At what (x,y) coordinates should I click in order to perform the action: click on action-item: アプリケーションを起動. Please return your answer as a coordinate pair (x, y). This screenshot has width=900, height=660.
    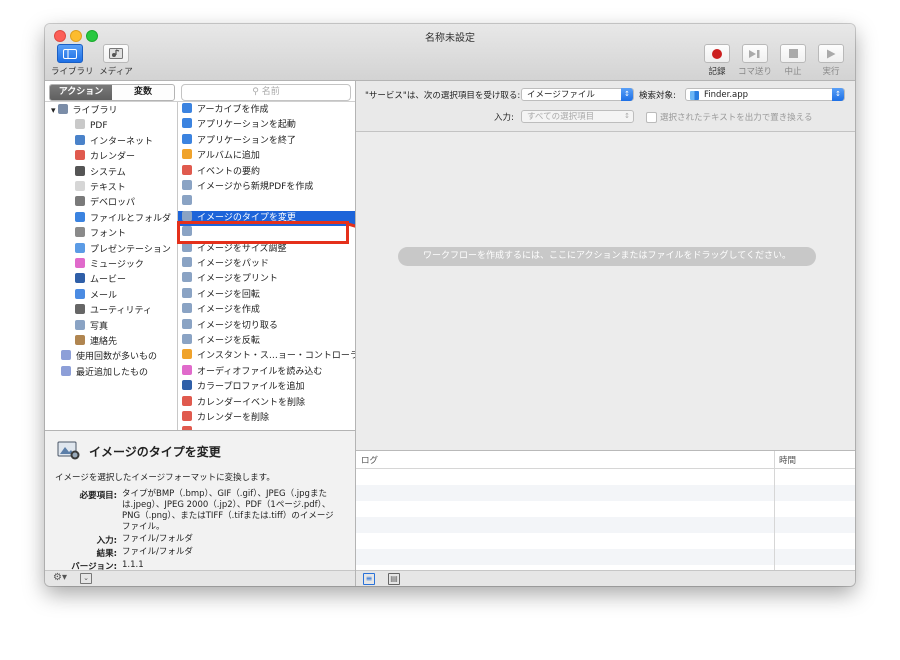
    Looking at the image, I should click on (266, 125).